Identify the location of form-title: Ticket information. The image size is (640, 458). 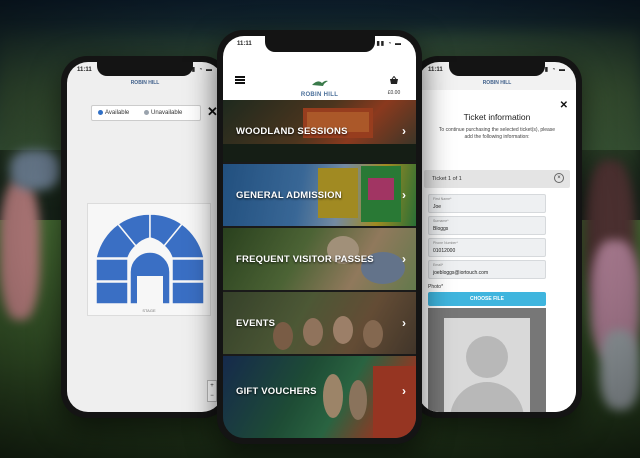
(497, 117).